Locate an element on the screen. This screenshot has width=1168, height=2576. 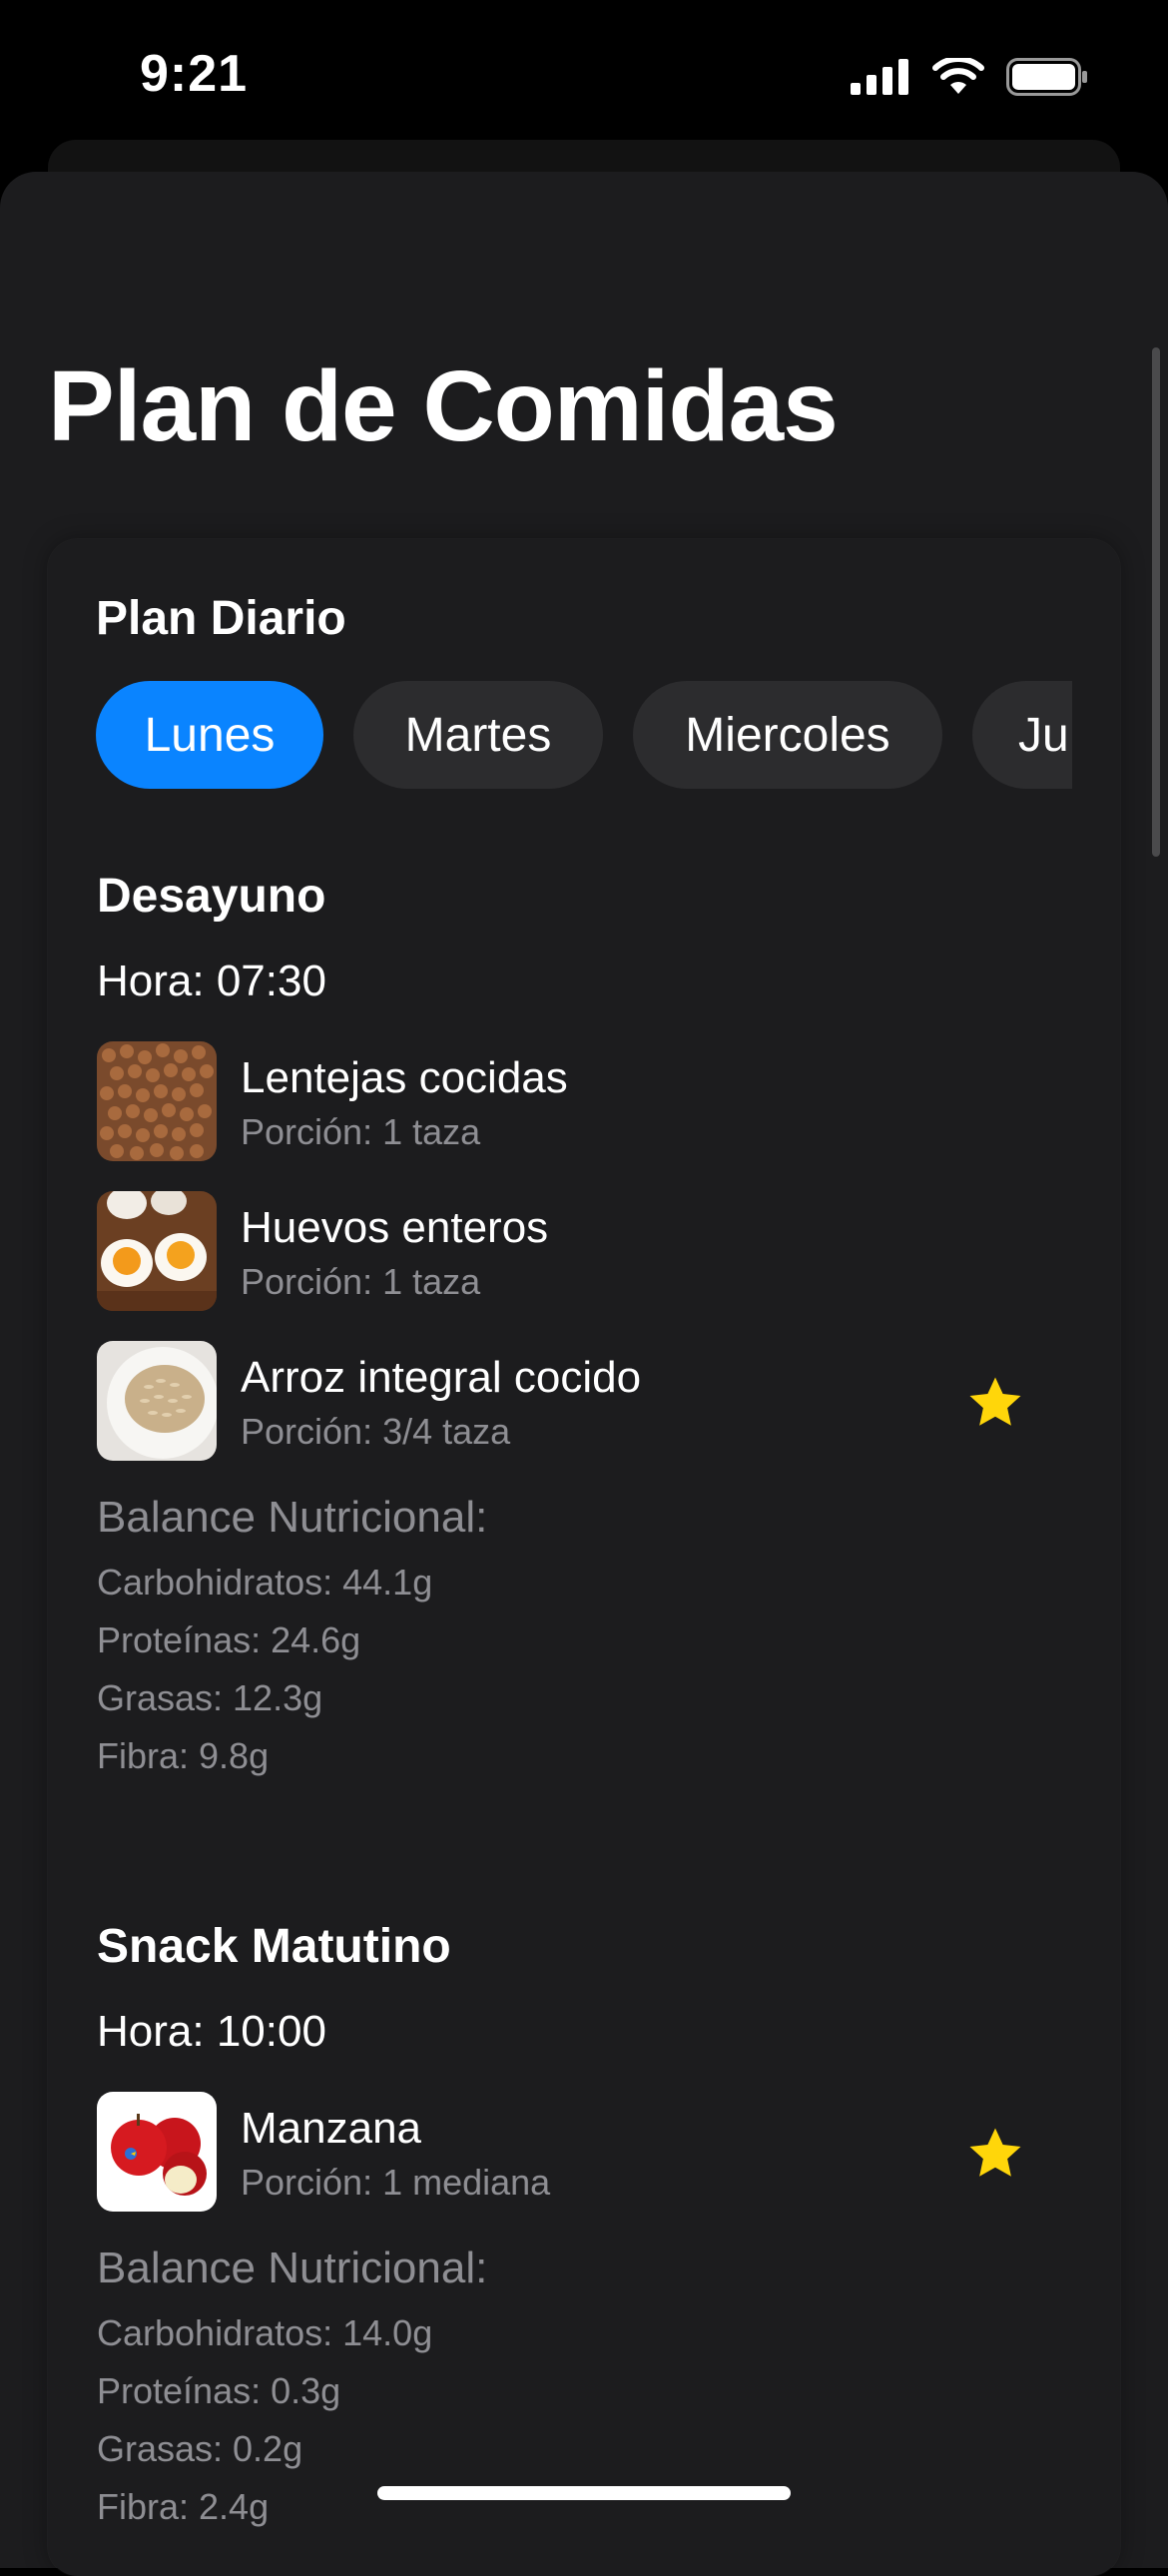
page-title: Plan de Comidas is located at coordinates (443, 406).